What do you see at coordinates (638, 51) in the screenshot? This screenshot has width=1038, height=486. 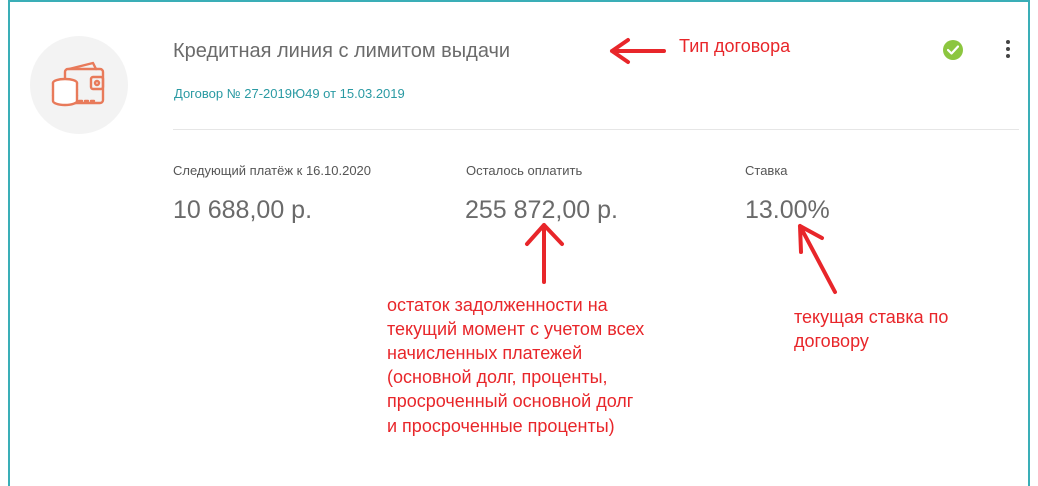 I see `arrow-to-title` at bounding box center [638, 51].